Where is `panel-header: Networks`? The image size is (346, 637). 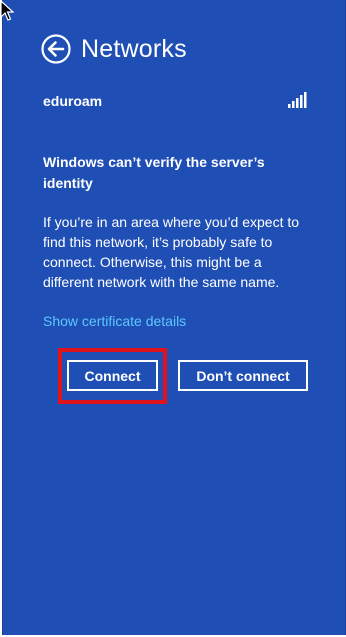
panel-header: Networks is located at coordinates (114, 49).